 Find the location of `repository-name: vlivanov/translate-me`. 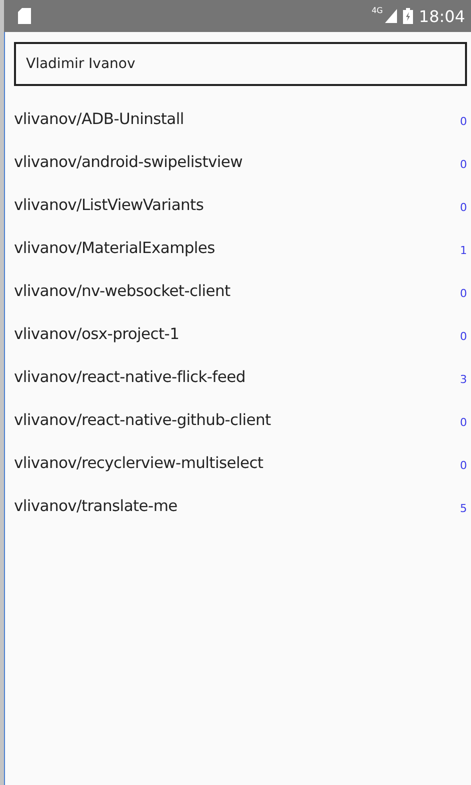

repository-name: vlivanov/translate-me is located at coordinates (237, 505).